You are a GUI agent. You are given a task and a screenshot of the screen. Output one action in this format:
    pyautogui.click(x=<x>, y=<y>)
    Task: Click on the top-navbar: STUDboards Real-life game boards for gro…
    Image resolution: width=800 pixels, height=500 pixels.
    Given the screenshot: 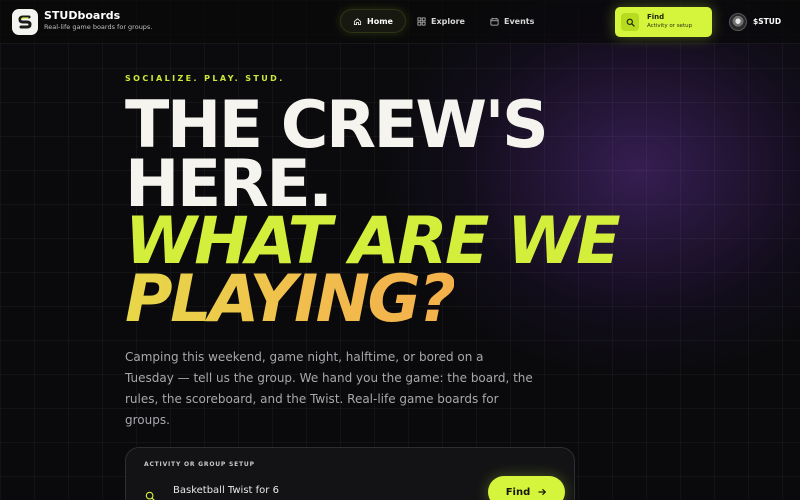 What is the action you would take?
    pyautogui.click(x=400, y=22)
    